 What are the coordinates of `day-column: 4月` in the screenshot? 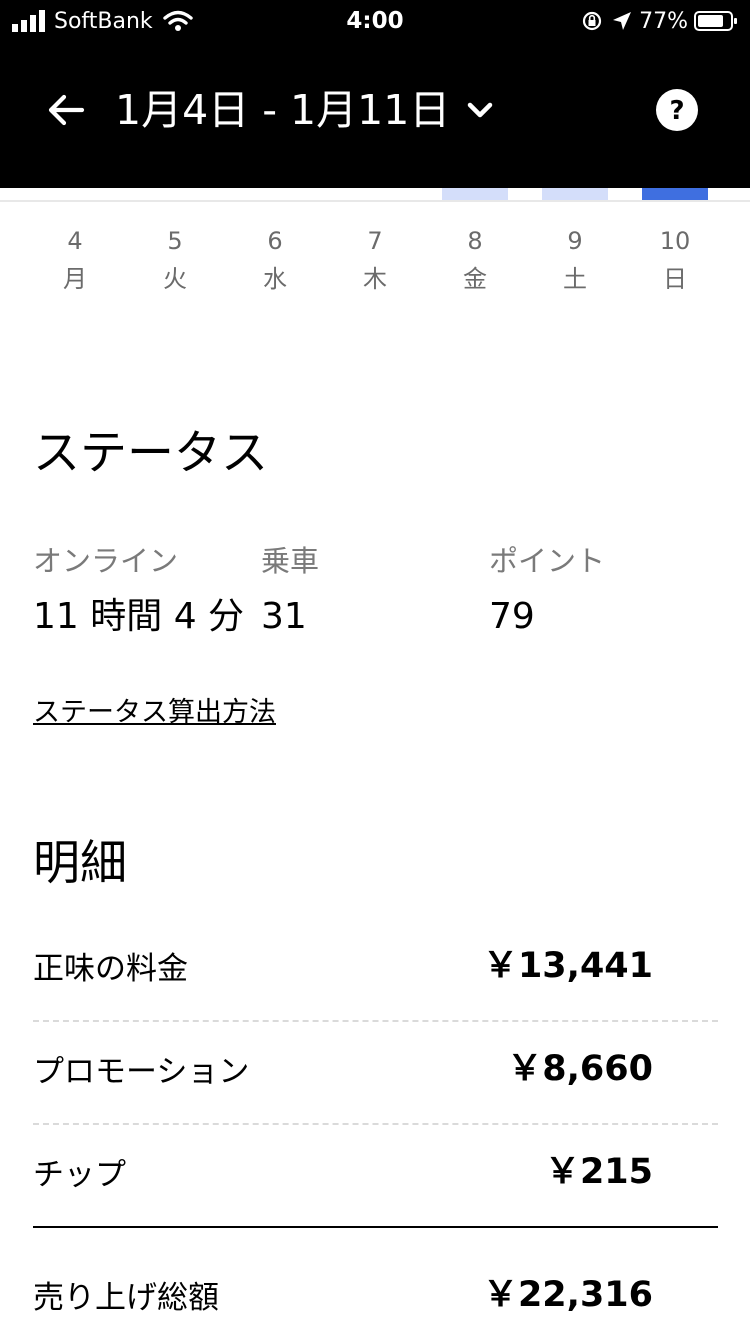 It's located at (75, 260).